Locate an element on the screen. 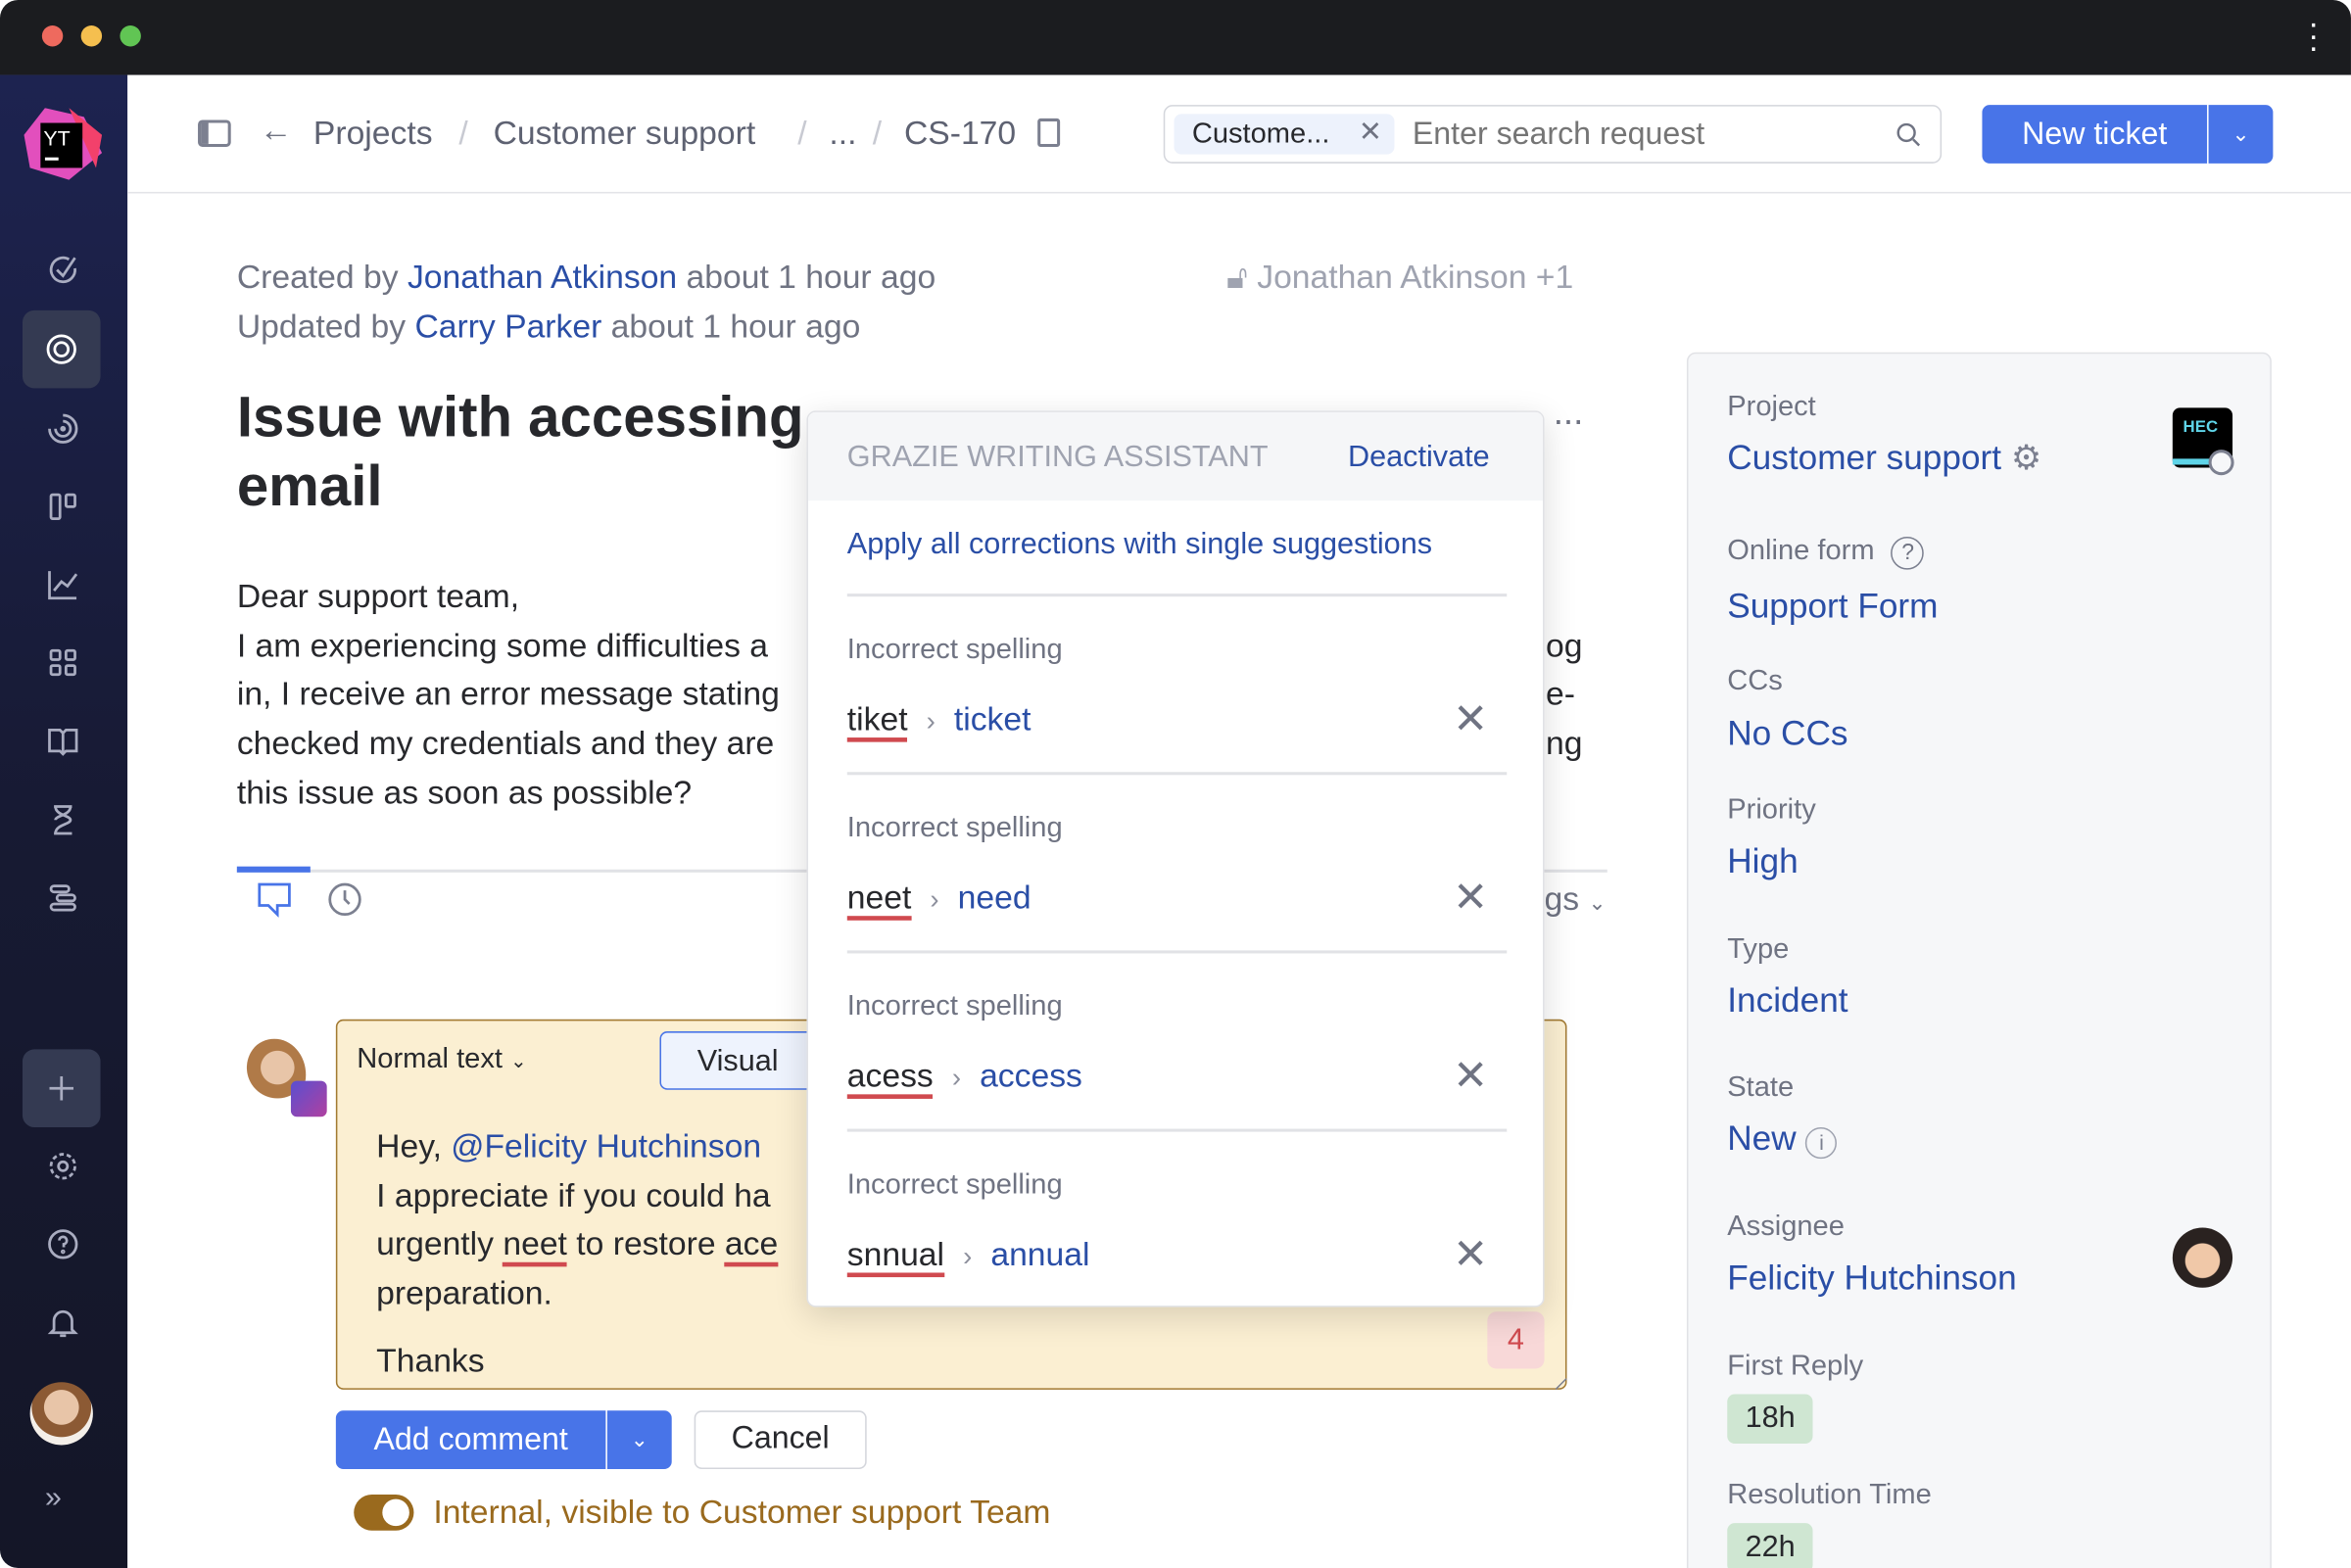 This screenshot has height=1568, width=2351. info-icon: i is located at coordinates (1822, 1144).